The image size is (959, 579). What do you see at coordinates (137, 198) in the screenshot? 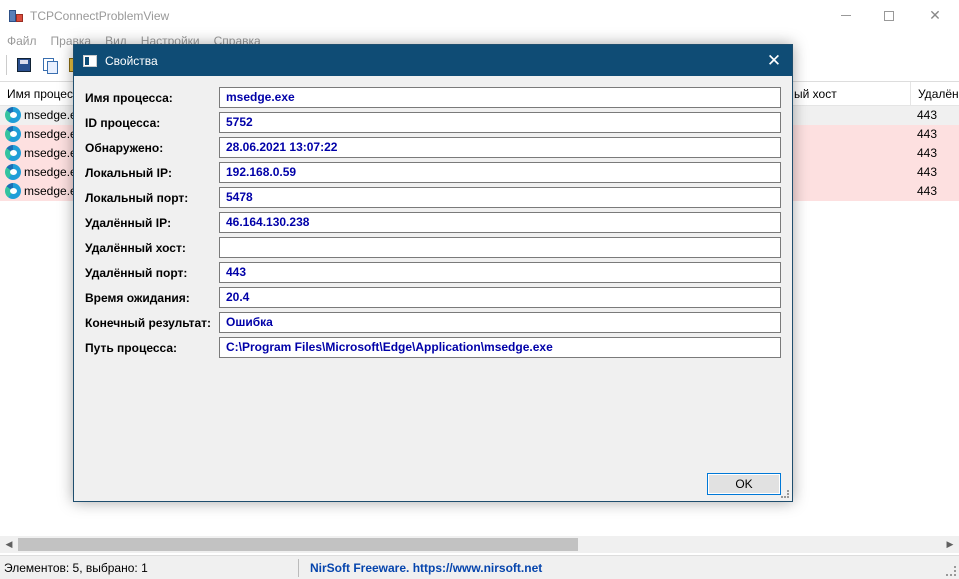
I see `label-local-port: Локальный порт:` at bounding box center [137, 198].